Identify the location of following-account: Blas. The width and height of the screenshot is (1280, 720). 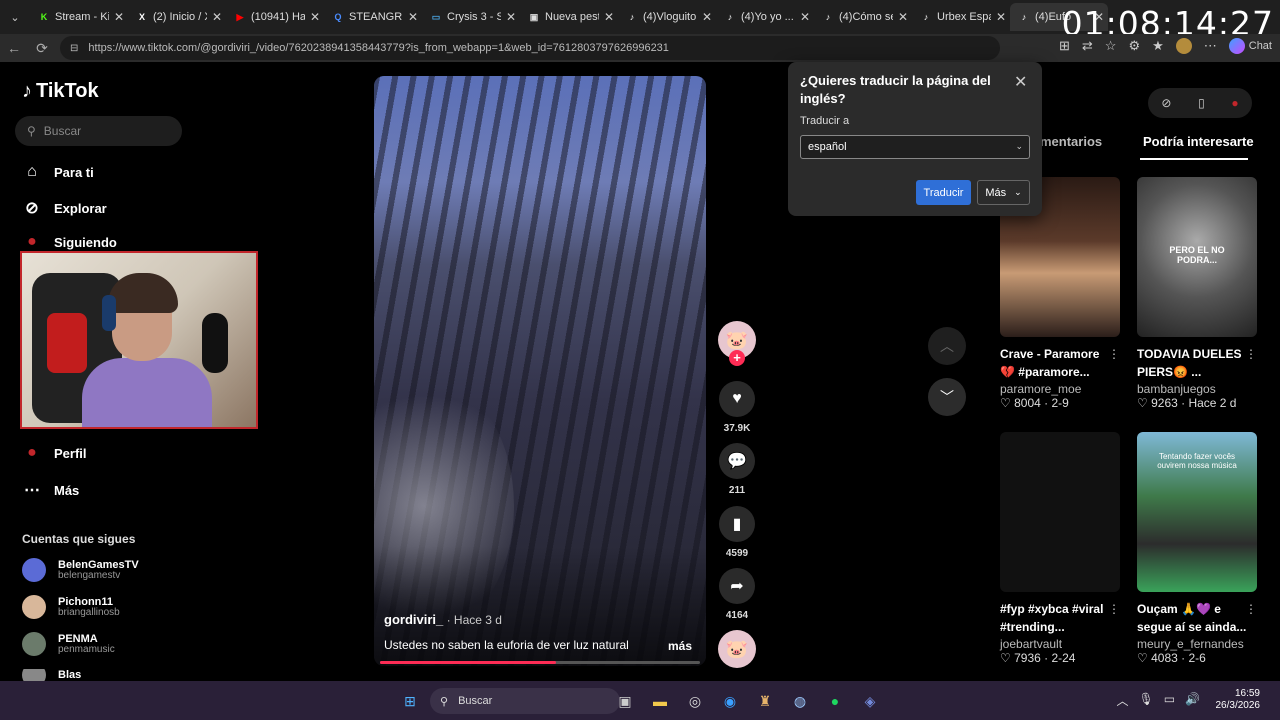
(51, 675).